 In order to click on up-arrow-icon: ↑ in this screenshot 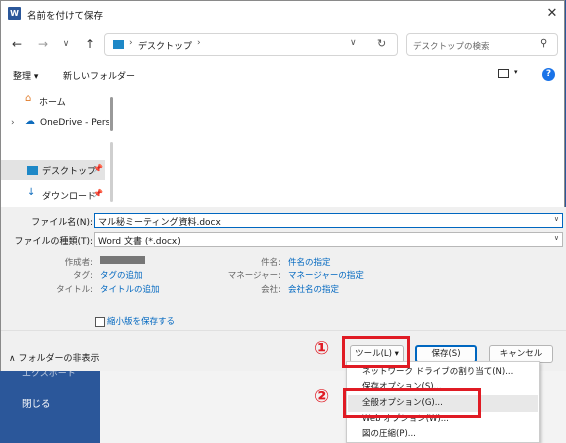, I will do `click(90, 44)`.